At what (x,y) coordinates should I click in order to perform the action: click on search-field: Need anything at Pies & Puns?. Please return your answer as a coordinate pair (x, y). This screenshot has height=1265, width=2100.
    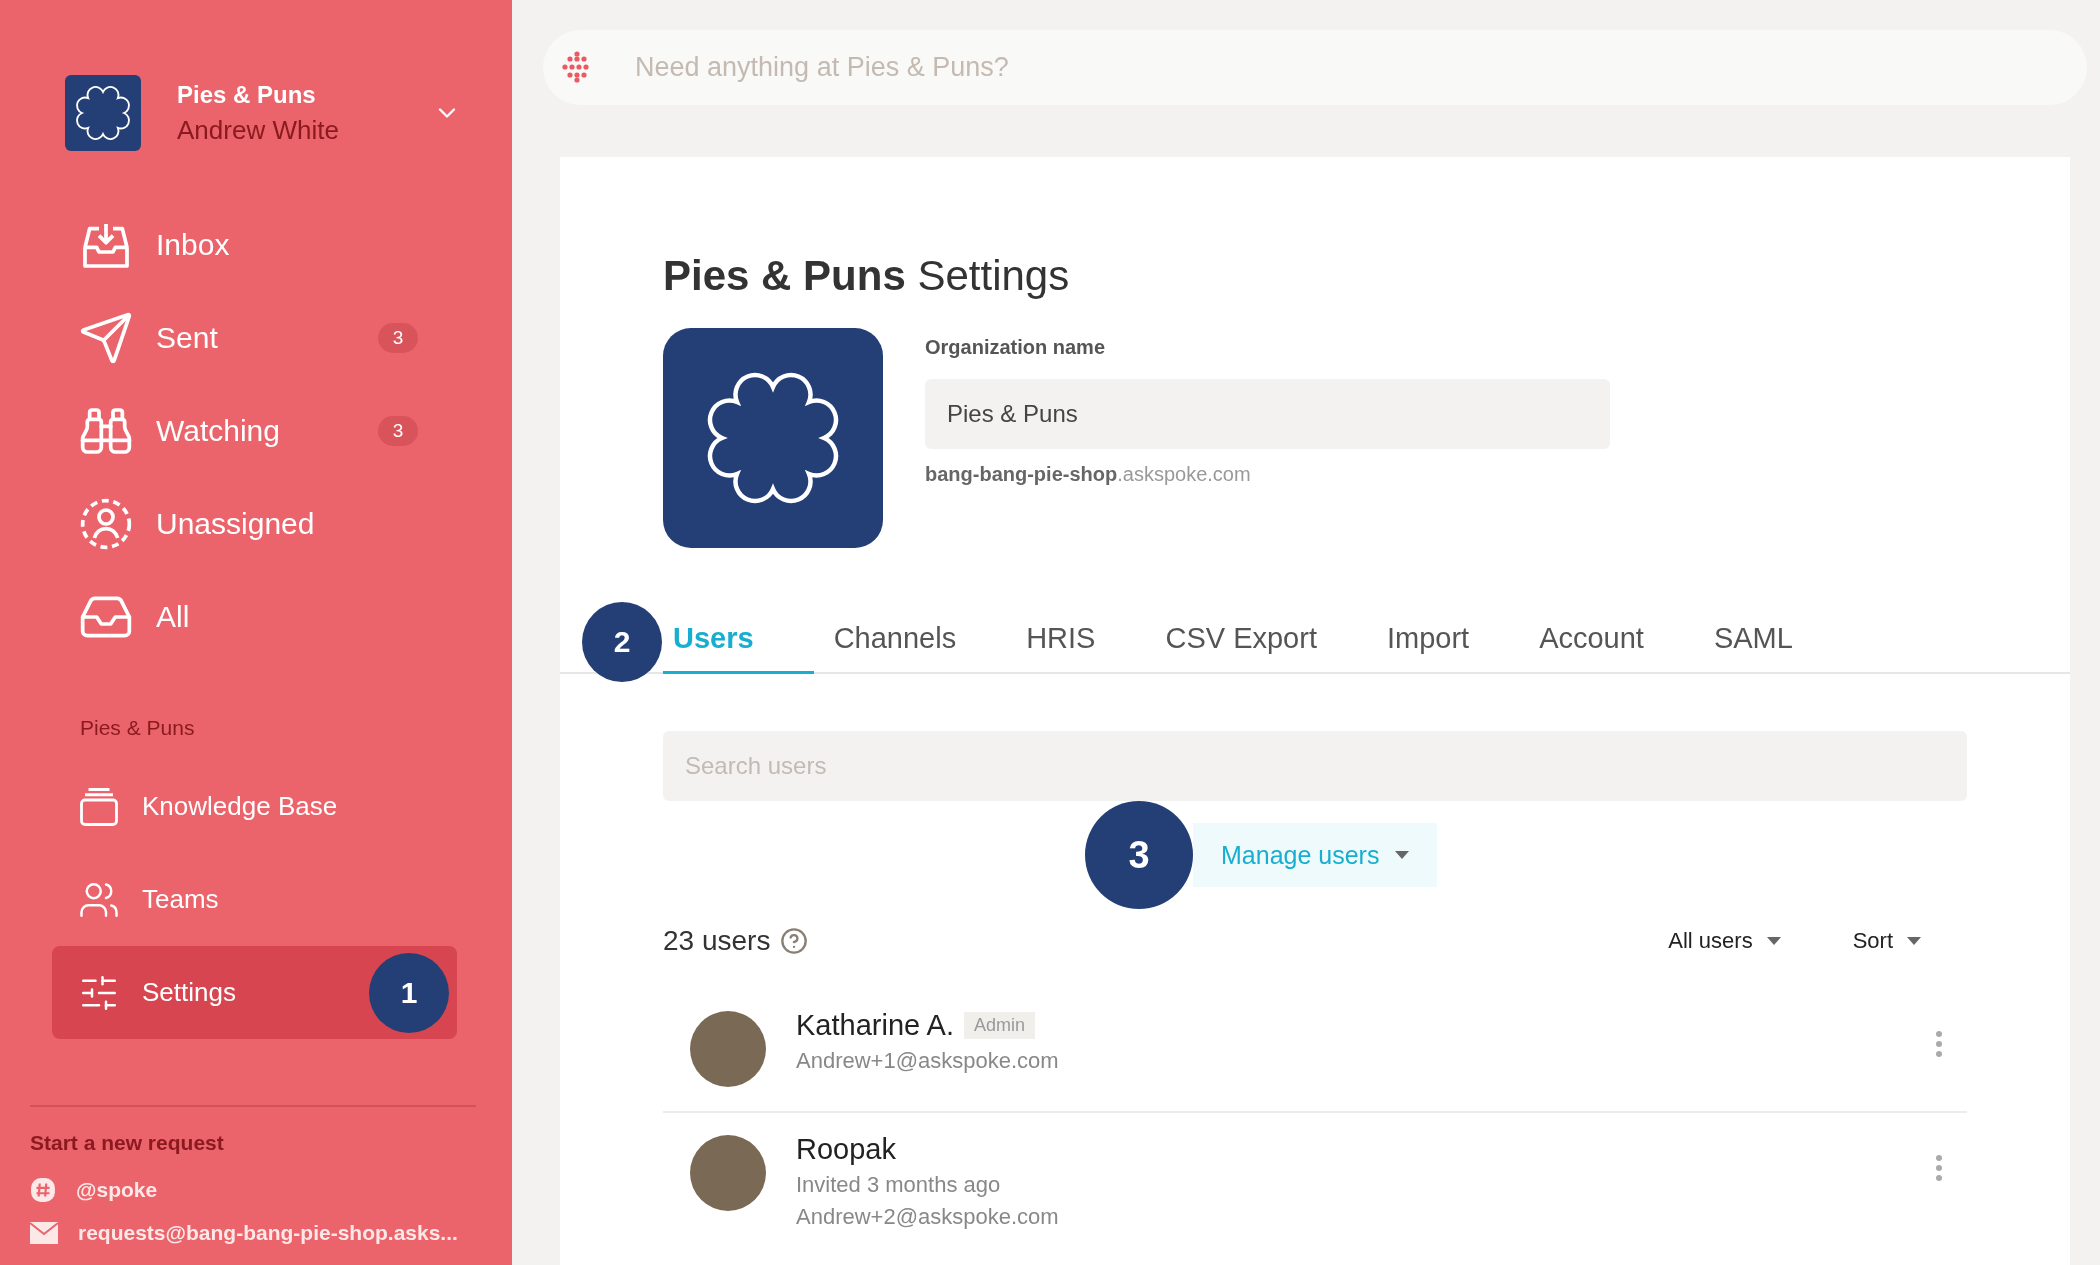
    Looking at the image, I should click on (1315, 67).